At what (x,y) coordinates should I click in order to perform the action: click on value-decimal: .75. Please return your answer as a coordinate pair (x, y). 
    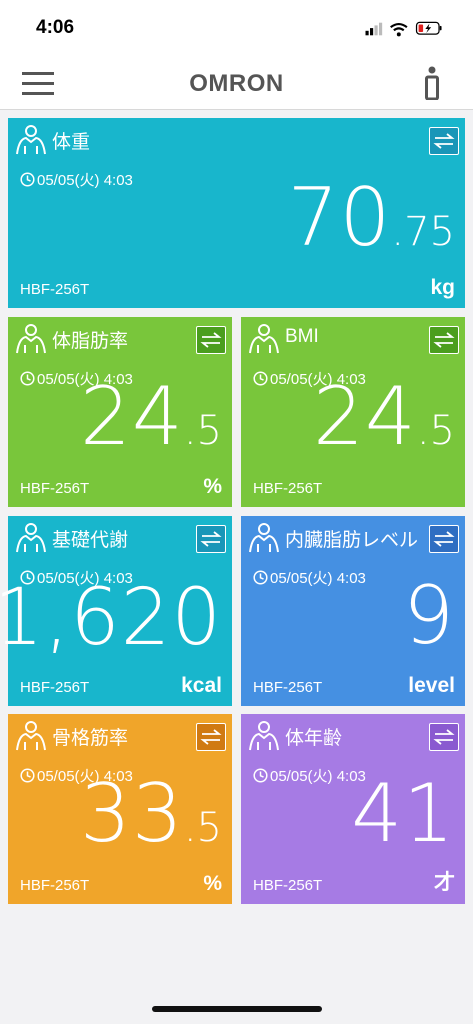
    Looking at the image, I should click on (423, 232).